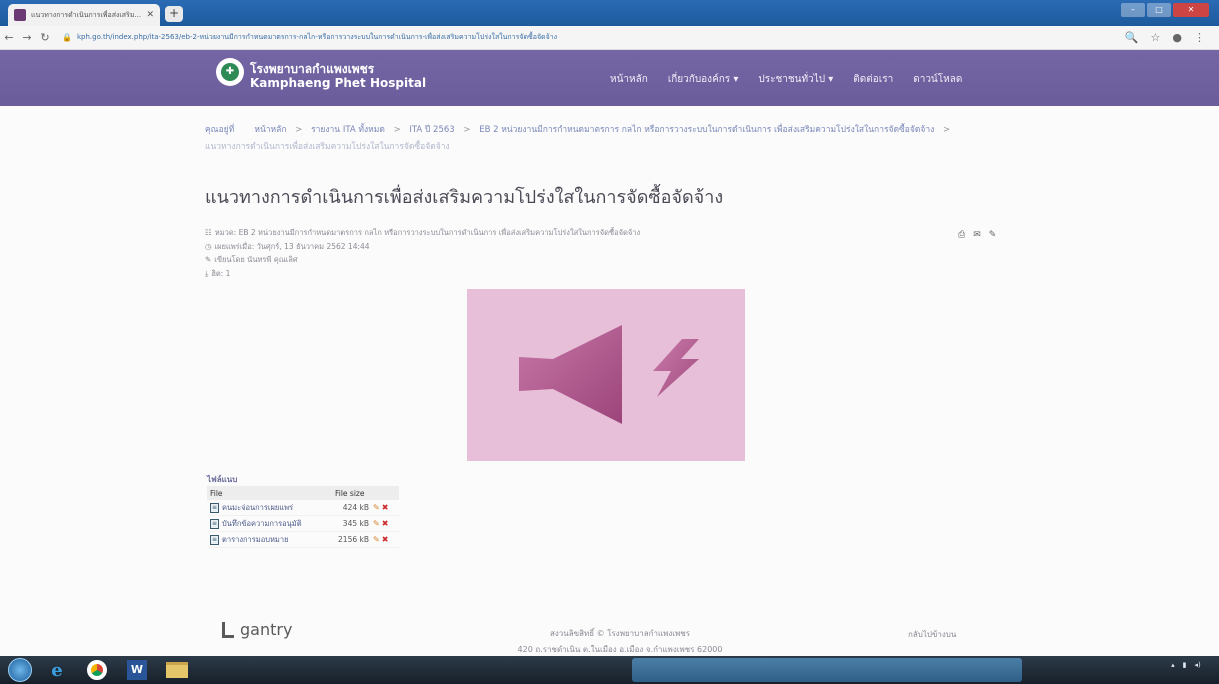 This screenshot has height=684, width=1219. I want to click on bookmark-star-icon: ☆, so click(1156, 37).